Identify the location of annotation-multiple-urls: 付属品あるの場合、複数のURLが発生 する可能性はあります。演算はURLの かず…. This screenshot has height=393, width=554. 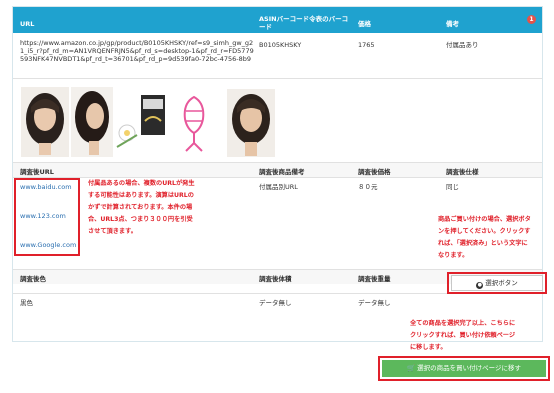
(168, 208).